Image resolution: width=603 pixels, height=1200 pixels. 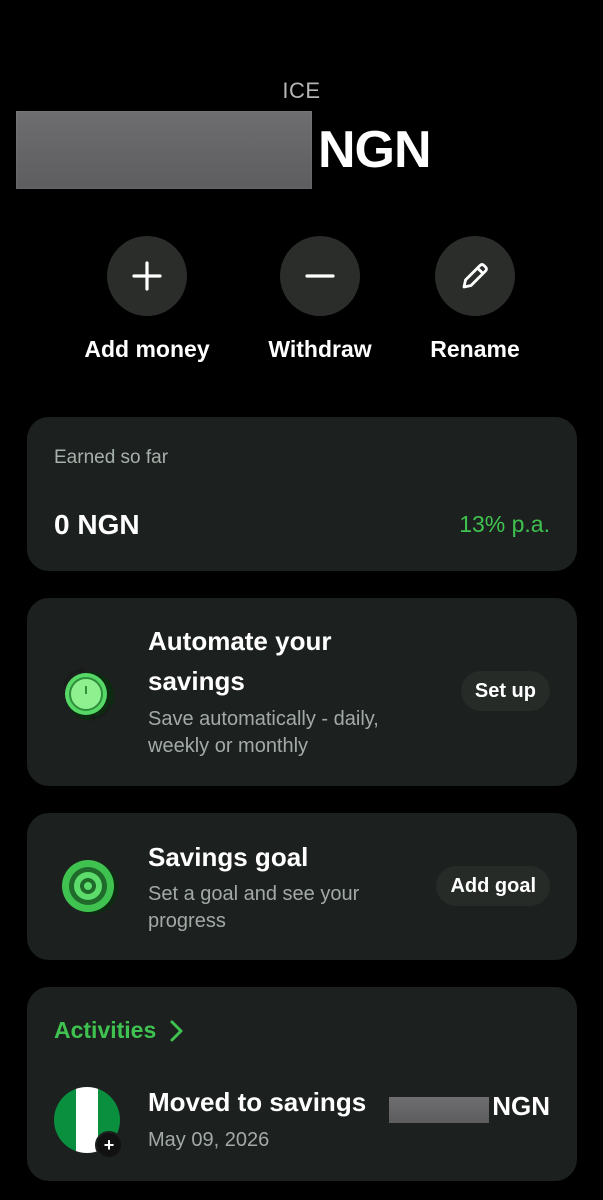 I want to click on automate-subtitle-1: Save automatically - daily,, so click(x=263, y=719).